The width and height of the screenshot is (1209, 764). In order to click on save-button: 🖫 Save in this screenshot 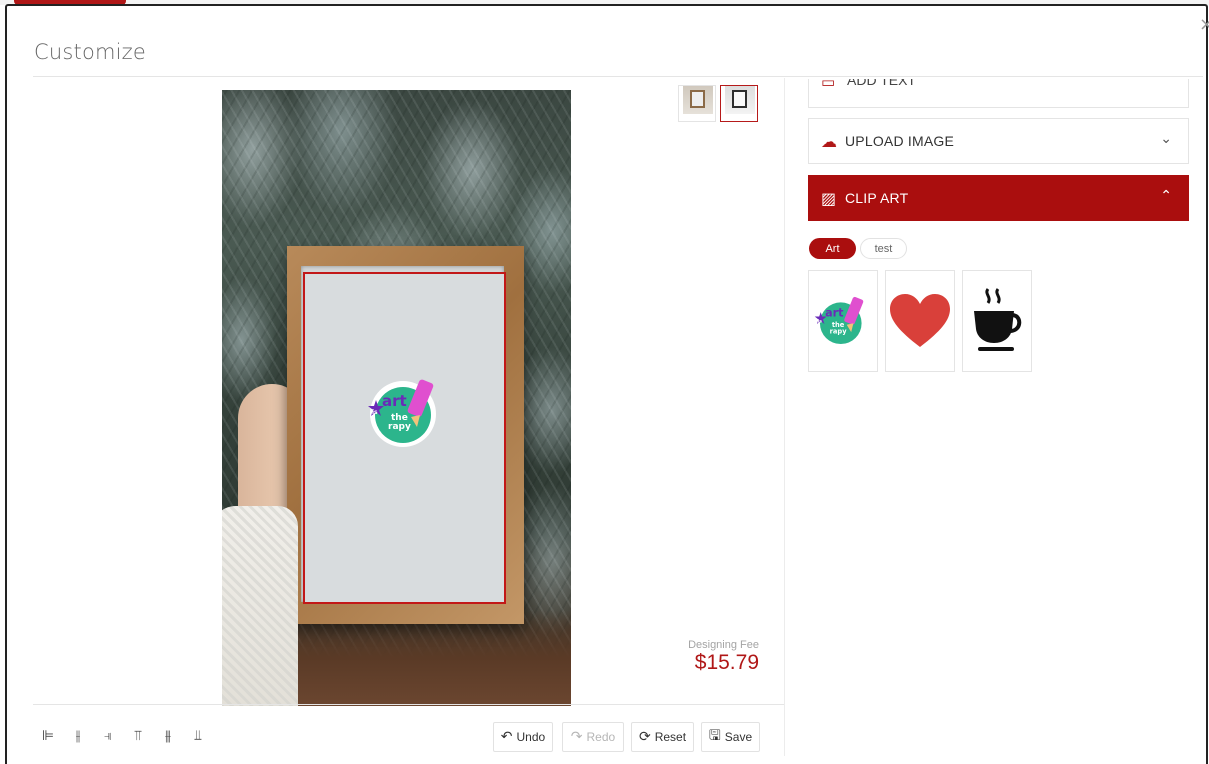, I will do `click(730, 737)`.